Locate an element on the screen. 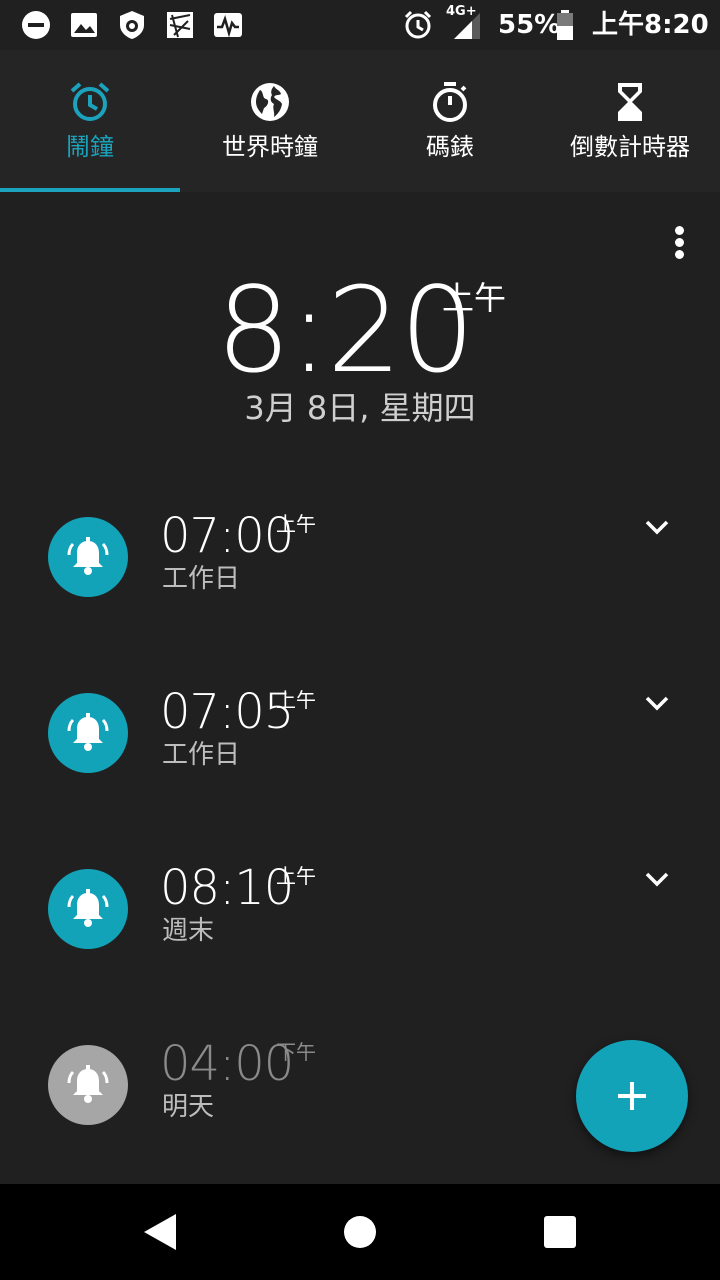 This screenshot has height=1280, width=720. plus-icon is located at coordinates (632, 1096).